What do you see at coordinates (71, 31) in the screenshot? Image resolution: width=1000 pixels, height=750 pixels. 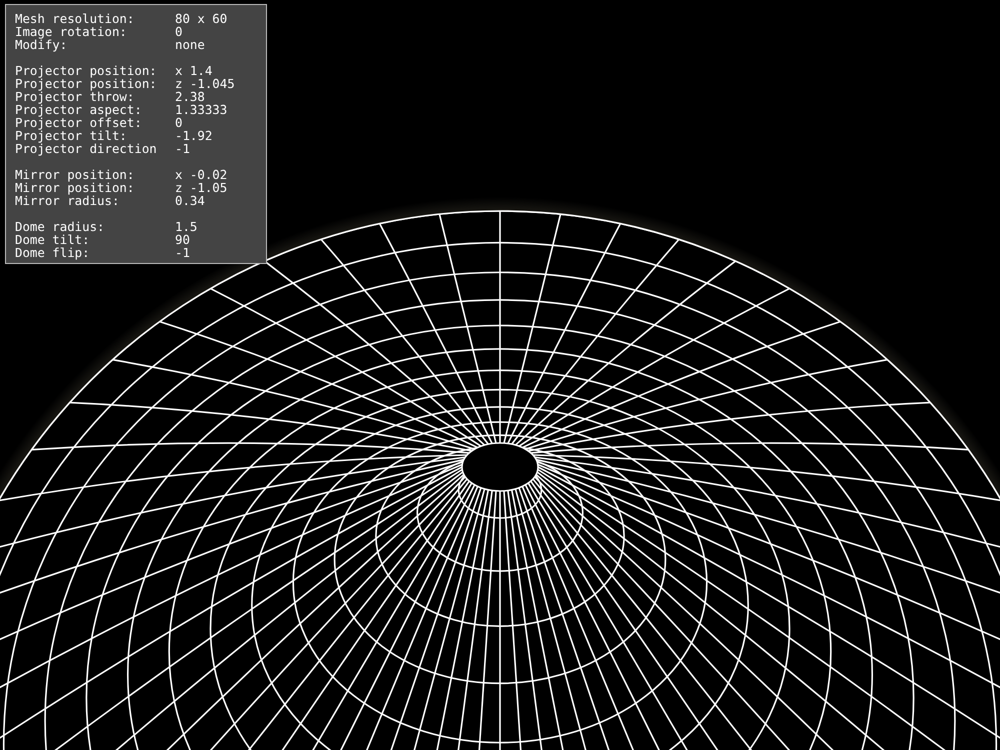 I see `setting-label: Image rotation:` at bounding box center [71, 31].